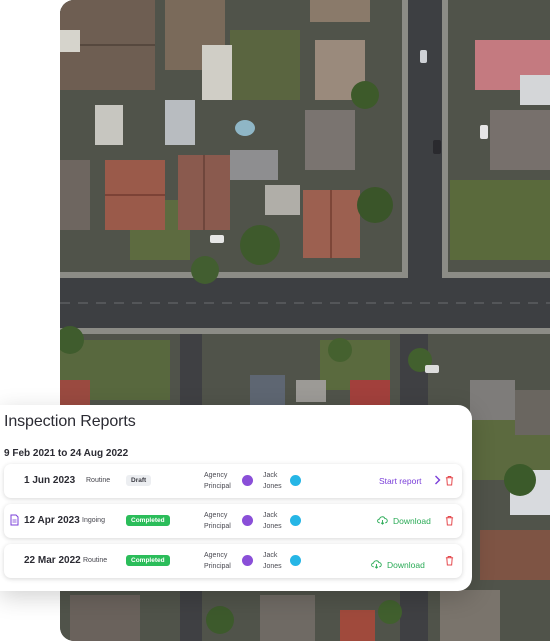 This screenshot has width=550, height=641. Describe the element at coordinates (14, 520) in the screenshot. I see `document-icon` at that location.